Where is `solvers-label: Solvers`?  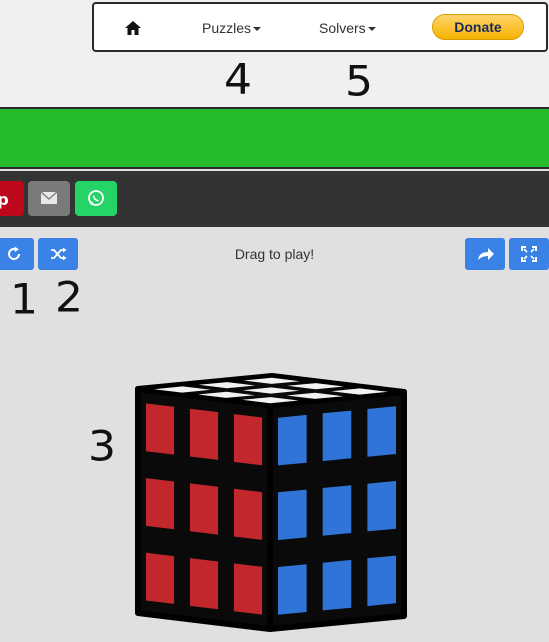 solvers-label: Solvers is located at coordinates (342, 28).